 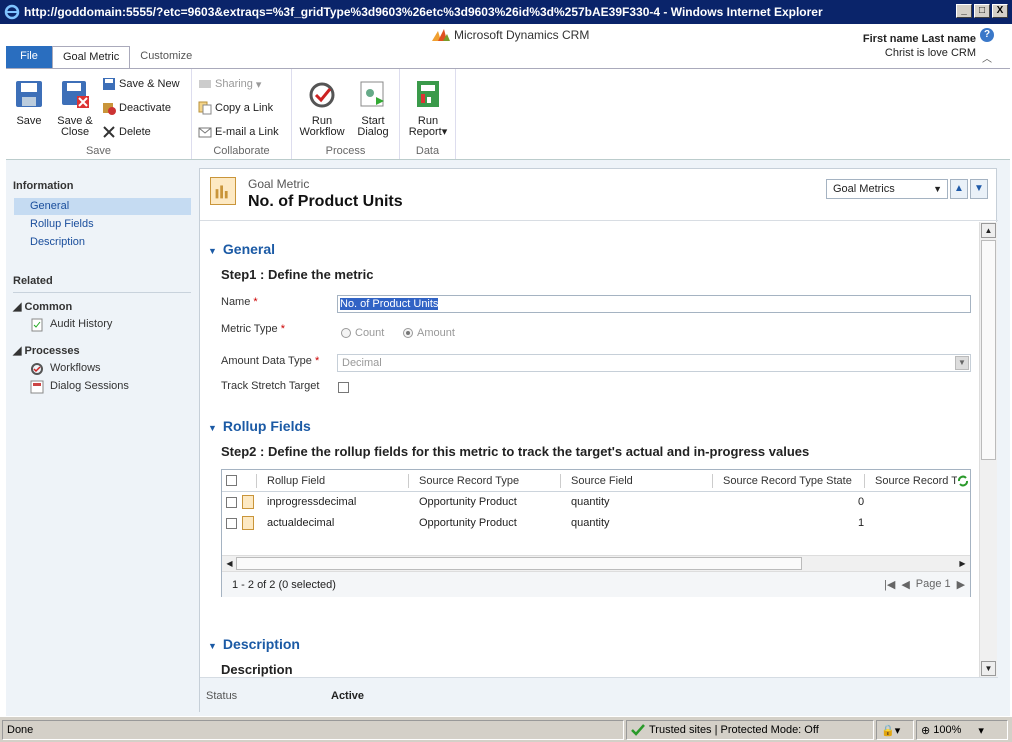 I want to click on sharing-button: Sharing ▾, so click(x=229, y=84).